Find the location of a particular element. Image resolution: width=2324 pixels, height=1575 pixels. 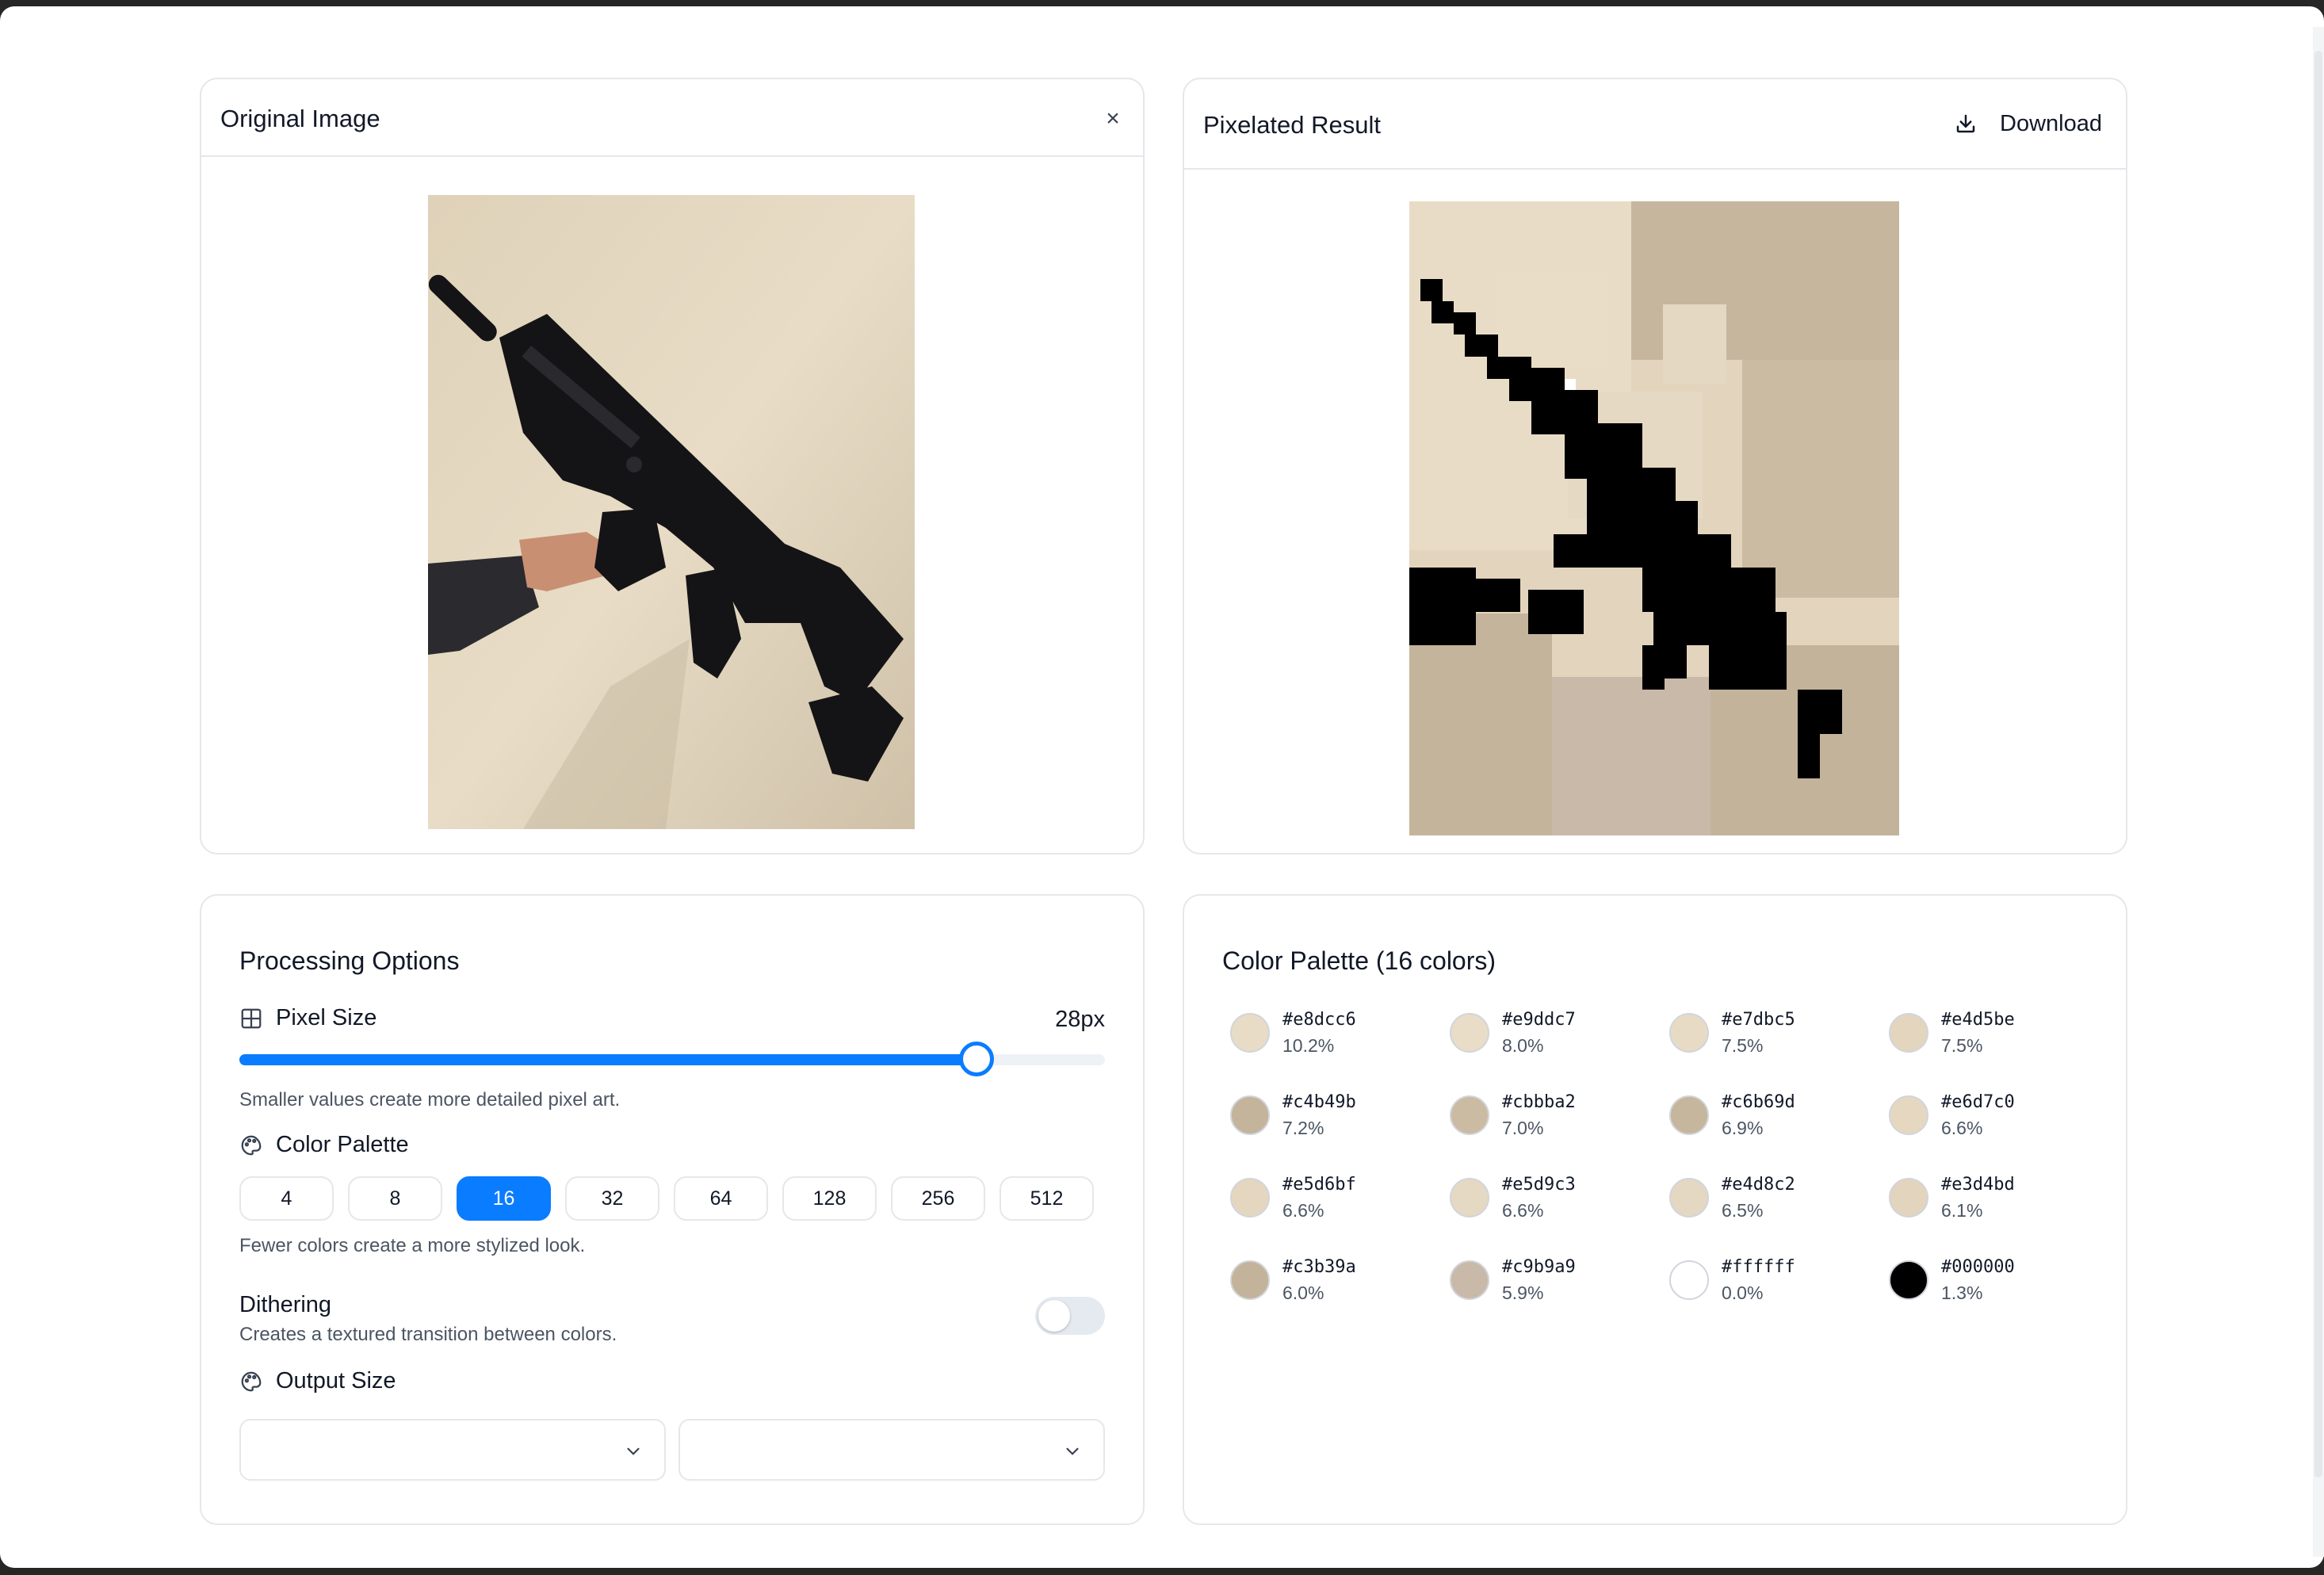

color-hex: #e5d6bf is located at coordinates (1319, 1185).